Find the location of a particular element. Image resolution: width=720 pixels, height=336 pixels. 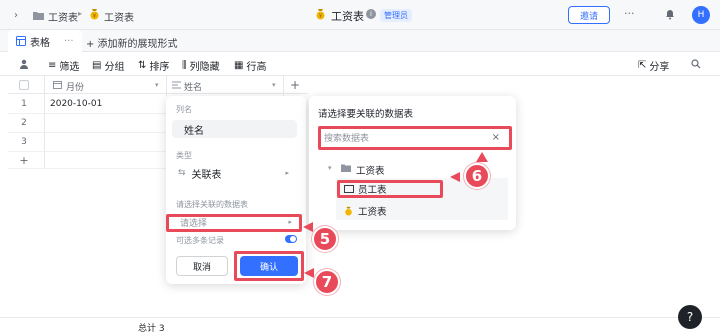

info-icon: i is located at coordinates (371, 14).